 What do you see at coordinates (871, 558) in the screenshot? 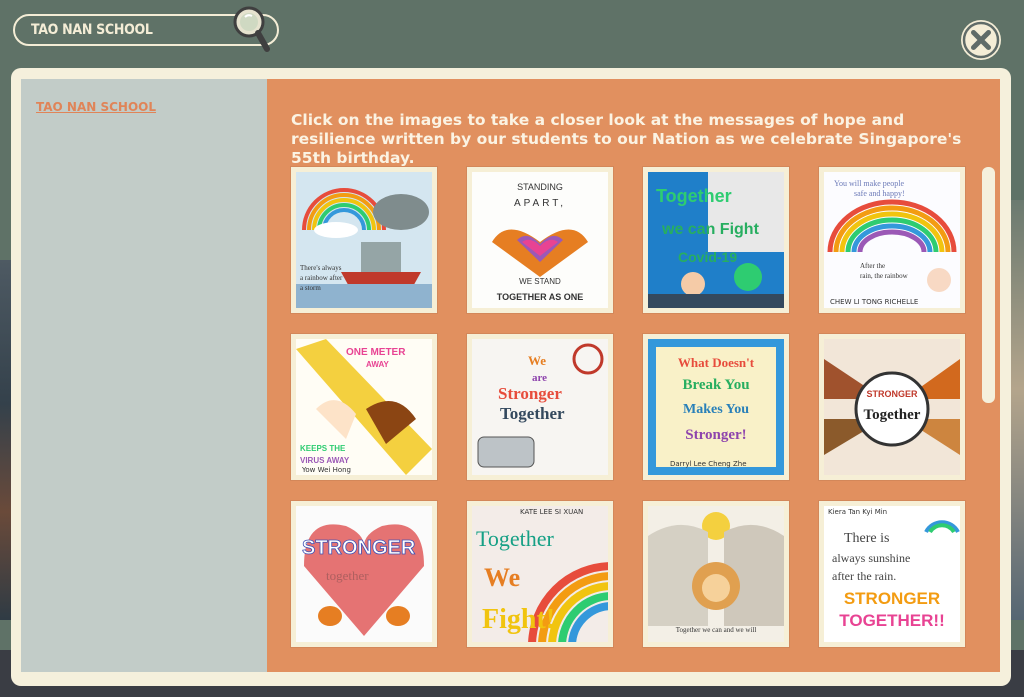
I see `svg-text: always sunshine` at bounding box center [871, 558].